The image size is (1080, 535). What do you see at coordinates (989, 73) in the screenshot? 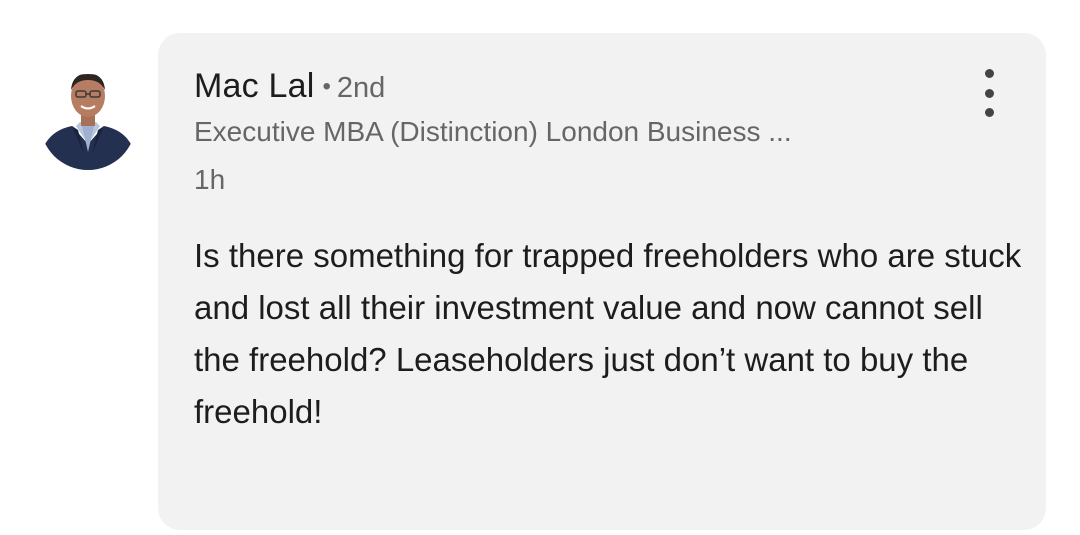
I see `more-vertical-icon` at bounding box center [989, 73].